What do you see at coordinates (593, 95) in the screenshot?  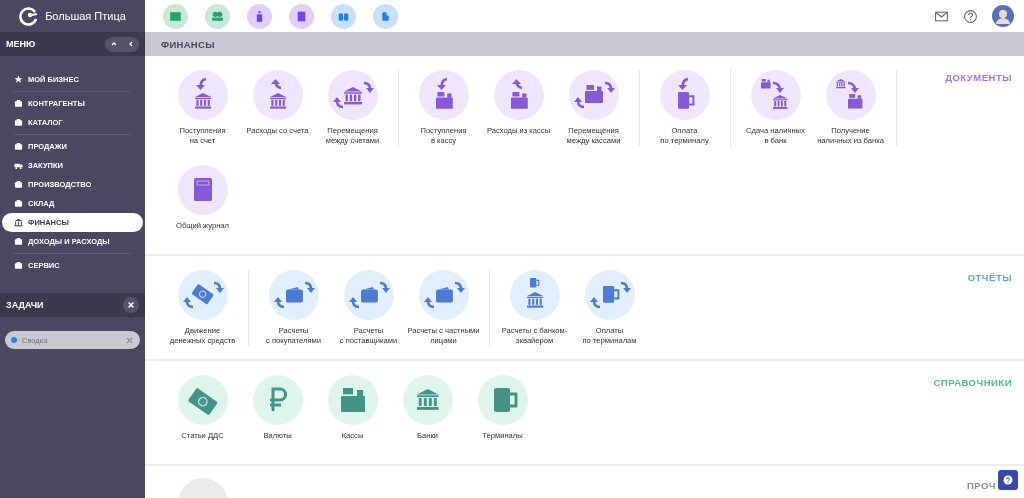 I see `register-arrows-icon` at bounding box center [593, 95].